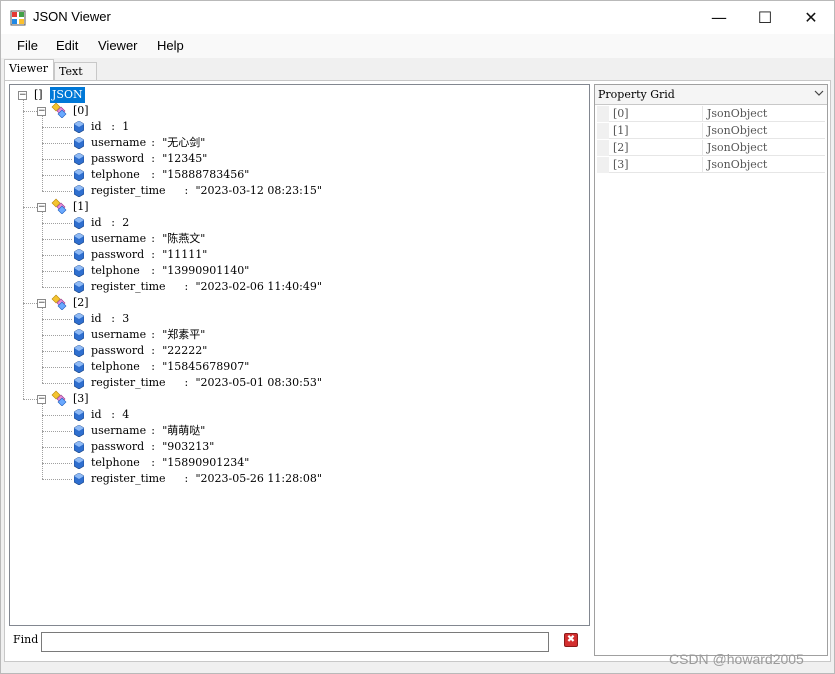 The height and width of the screenshot is (674, 835). Describe the element at coordinates (185, 350) in the screenshot. I see `field-value: "22222"` at that location.